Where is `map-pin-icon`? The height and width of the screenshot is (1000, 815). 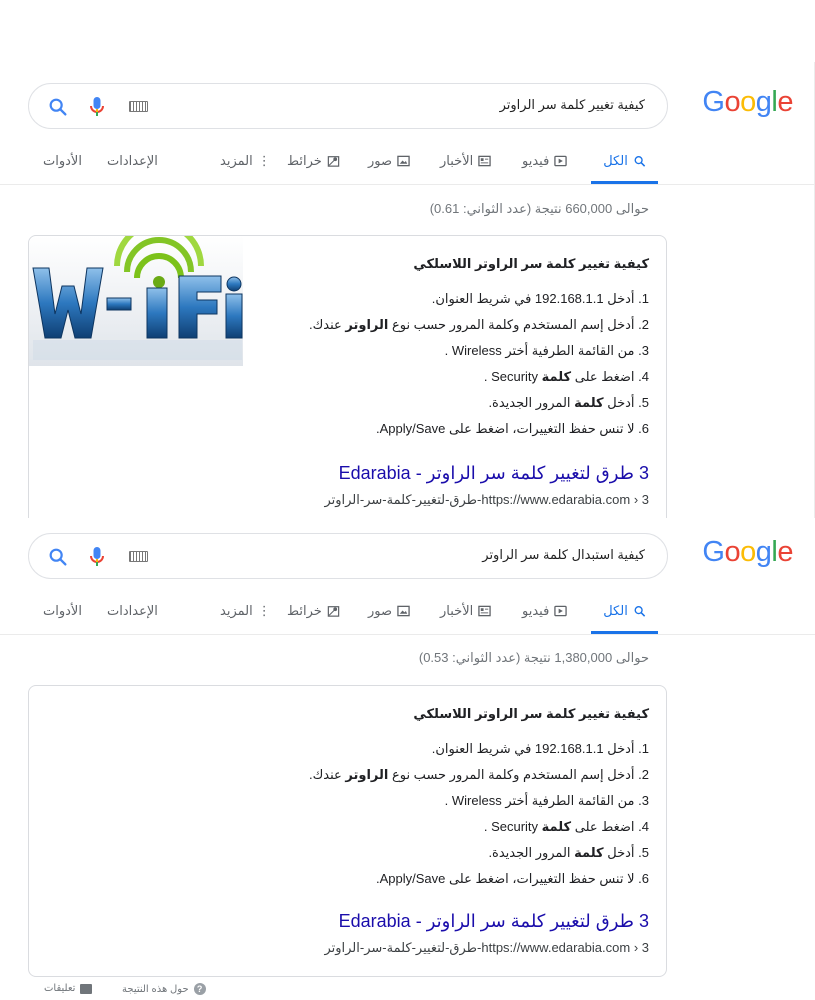
map-pin-icon is located at coordinates (333, 611).